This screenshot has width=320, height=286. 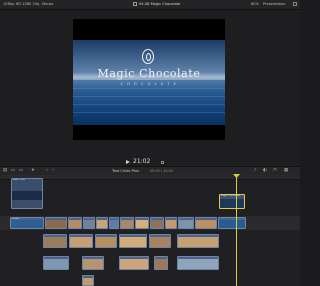 I want to click on selected-title-clip: Magic Chocolate, so click(x=232, y=201).